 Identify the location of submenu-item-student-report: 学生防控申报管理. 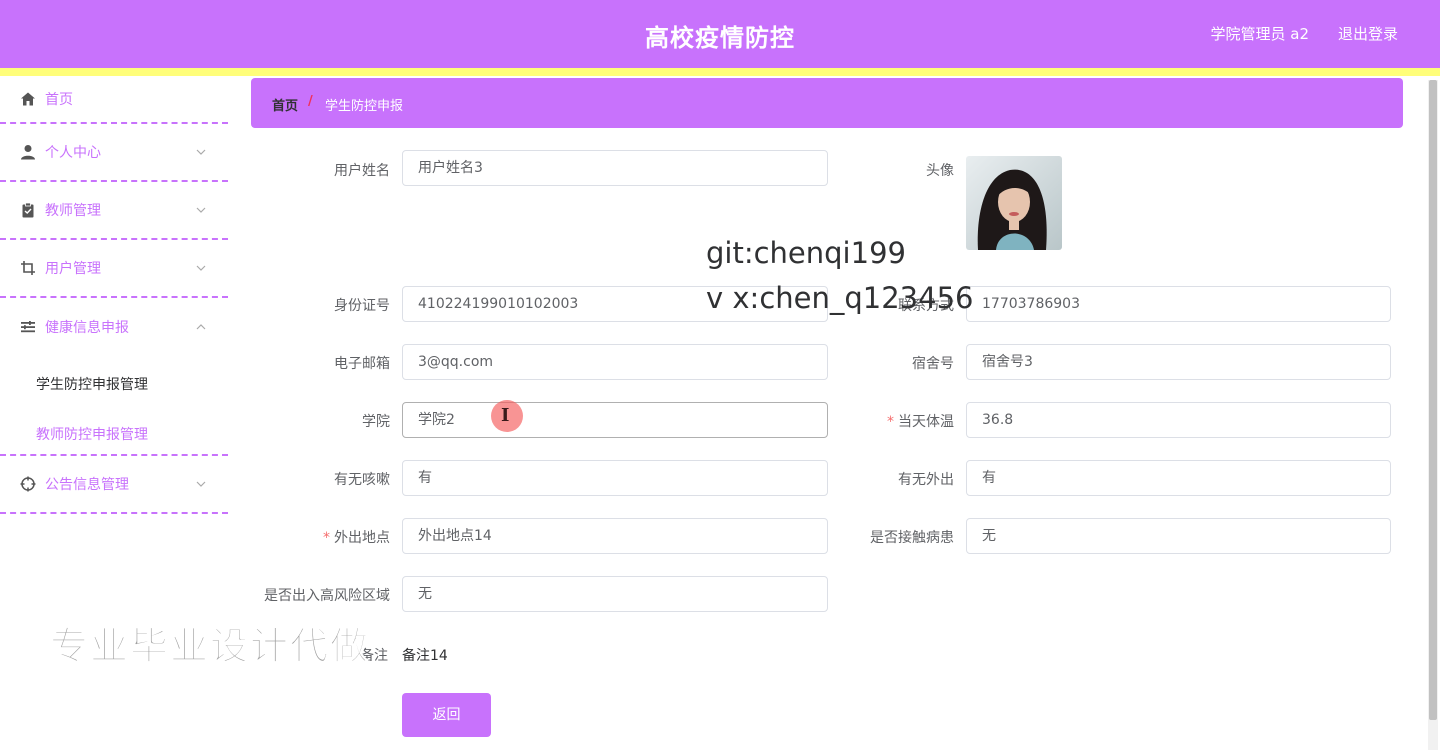
(92, 384).